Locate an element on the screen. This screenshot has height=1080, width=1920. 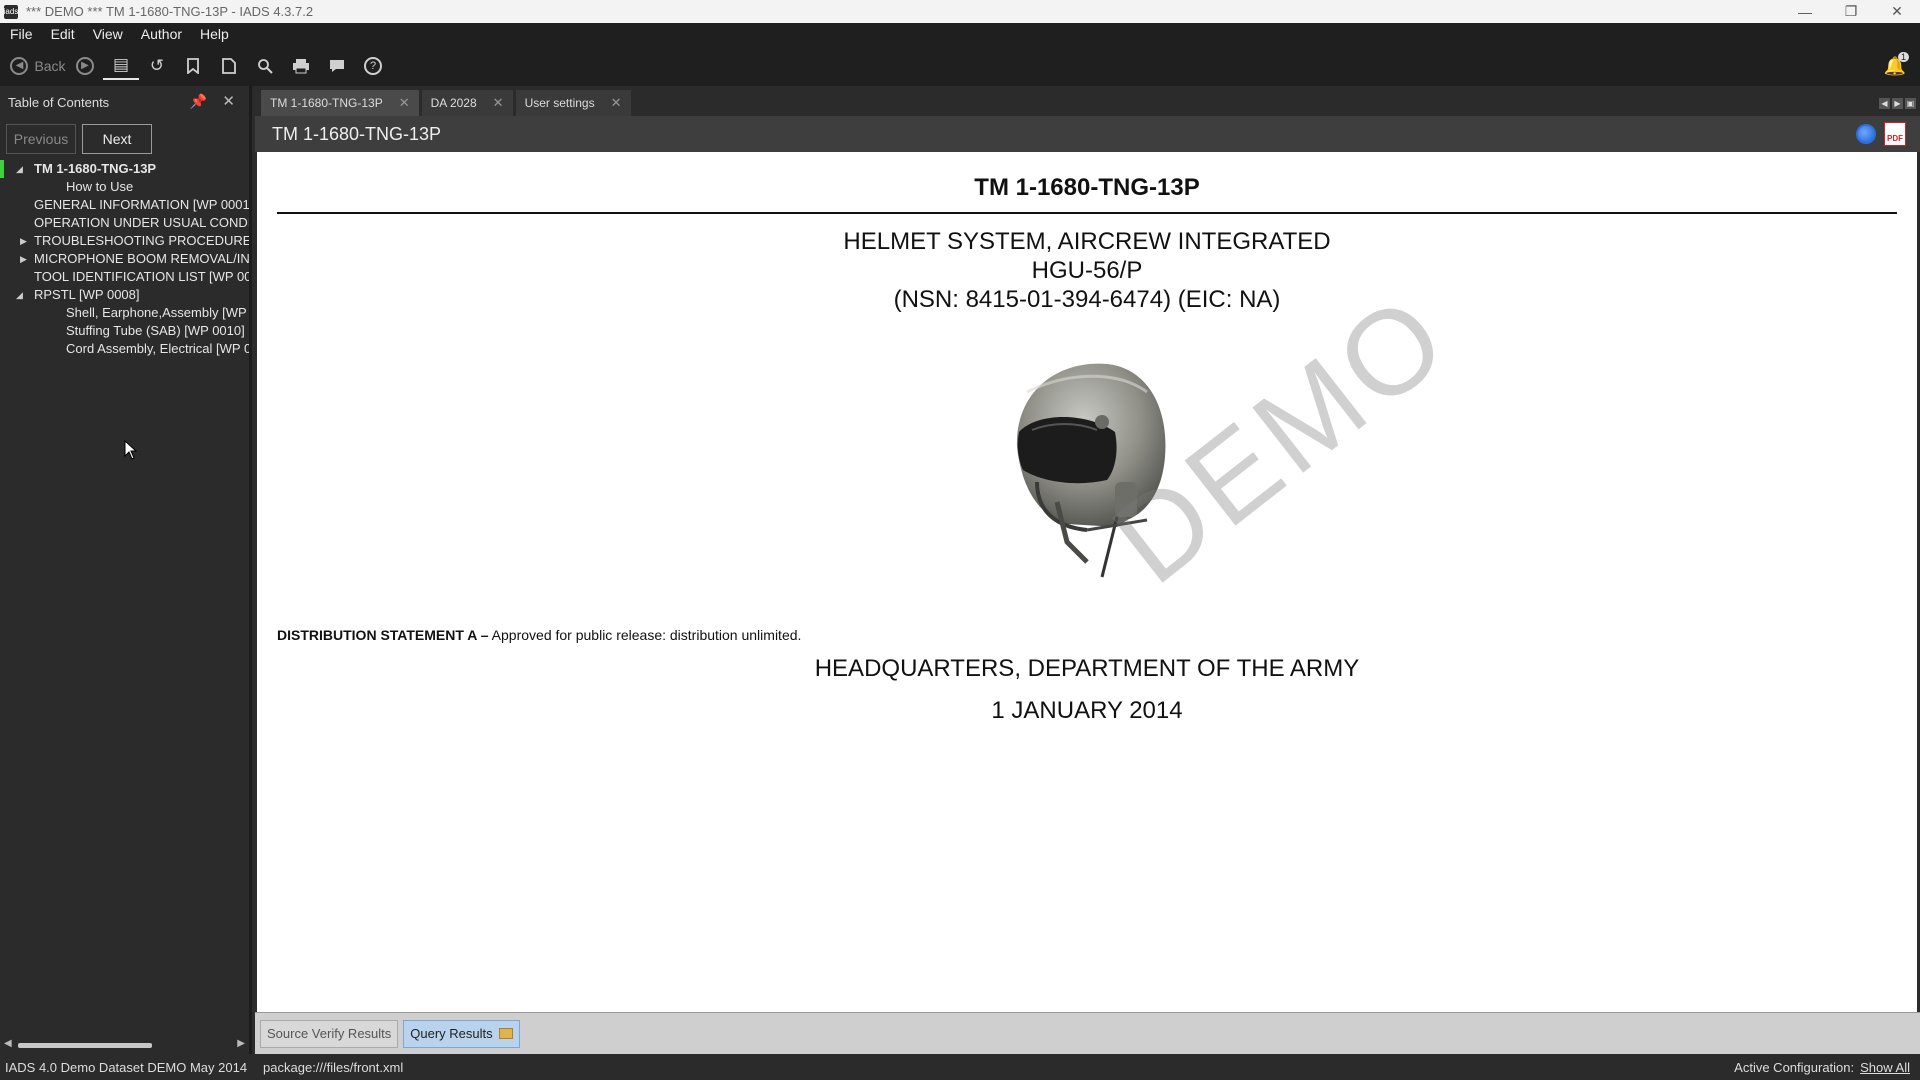
toc-item: Stuffing Tube (SAB) [WP 0010] is located at coordinates (124, 331).